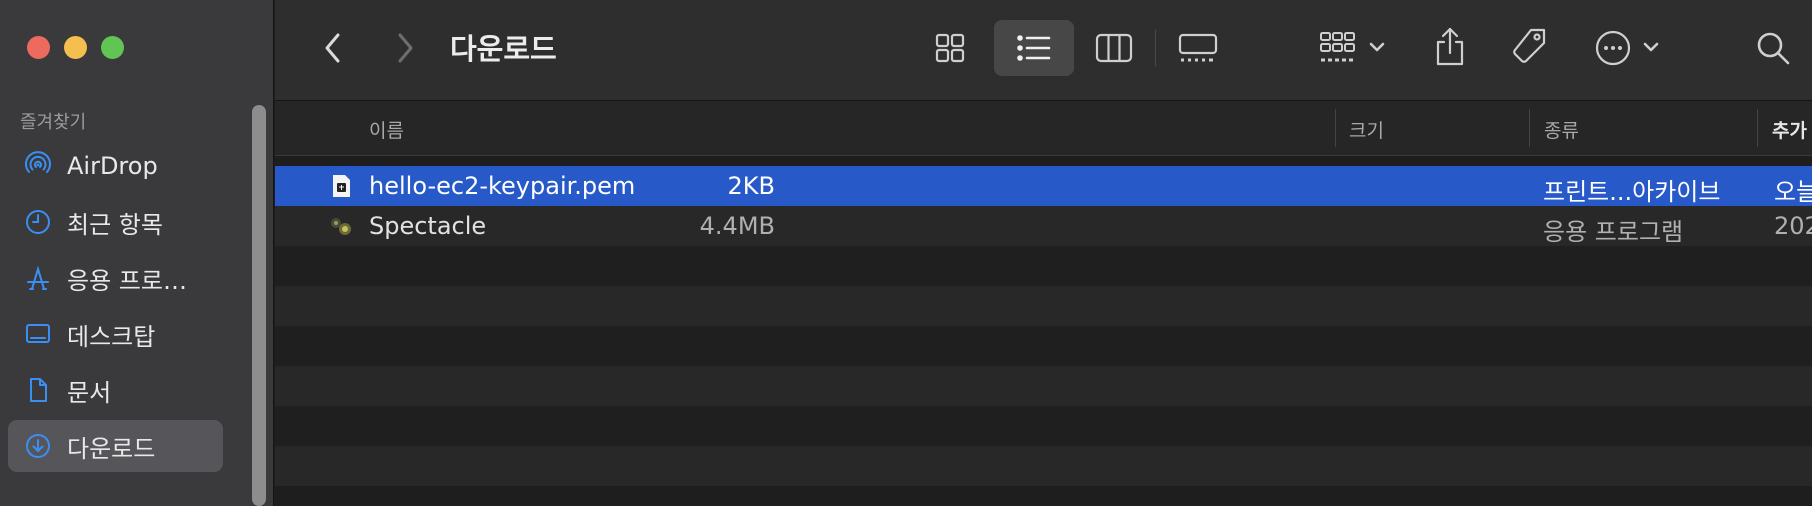 The width and height of the screenshot is (1812, 506). What do you see at coordinates (111, 448) in the screenshot?
I see `sidebar-item-label: 다운로드` at bounding box center [111, 448].